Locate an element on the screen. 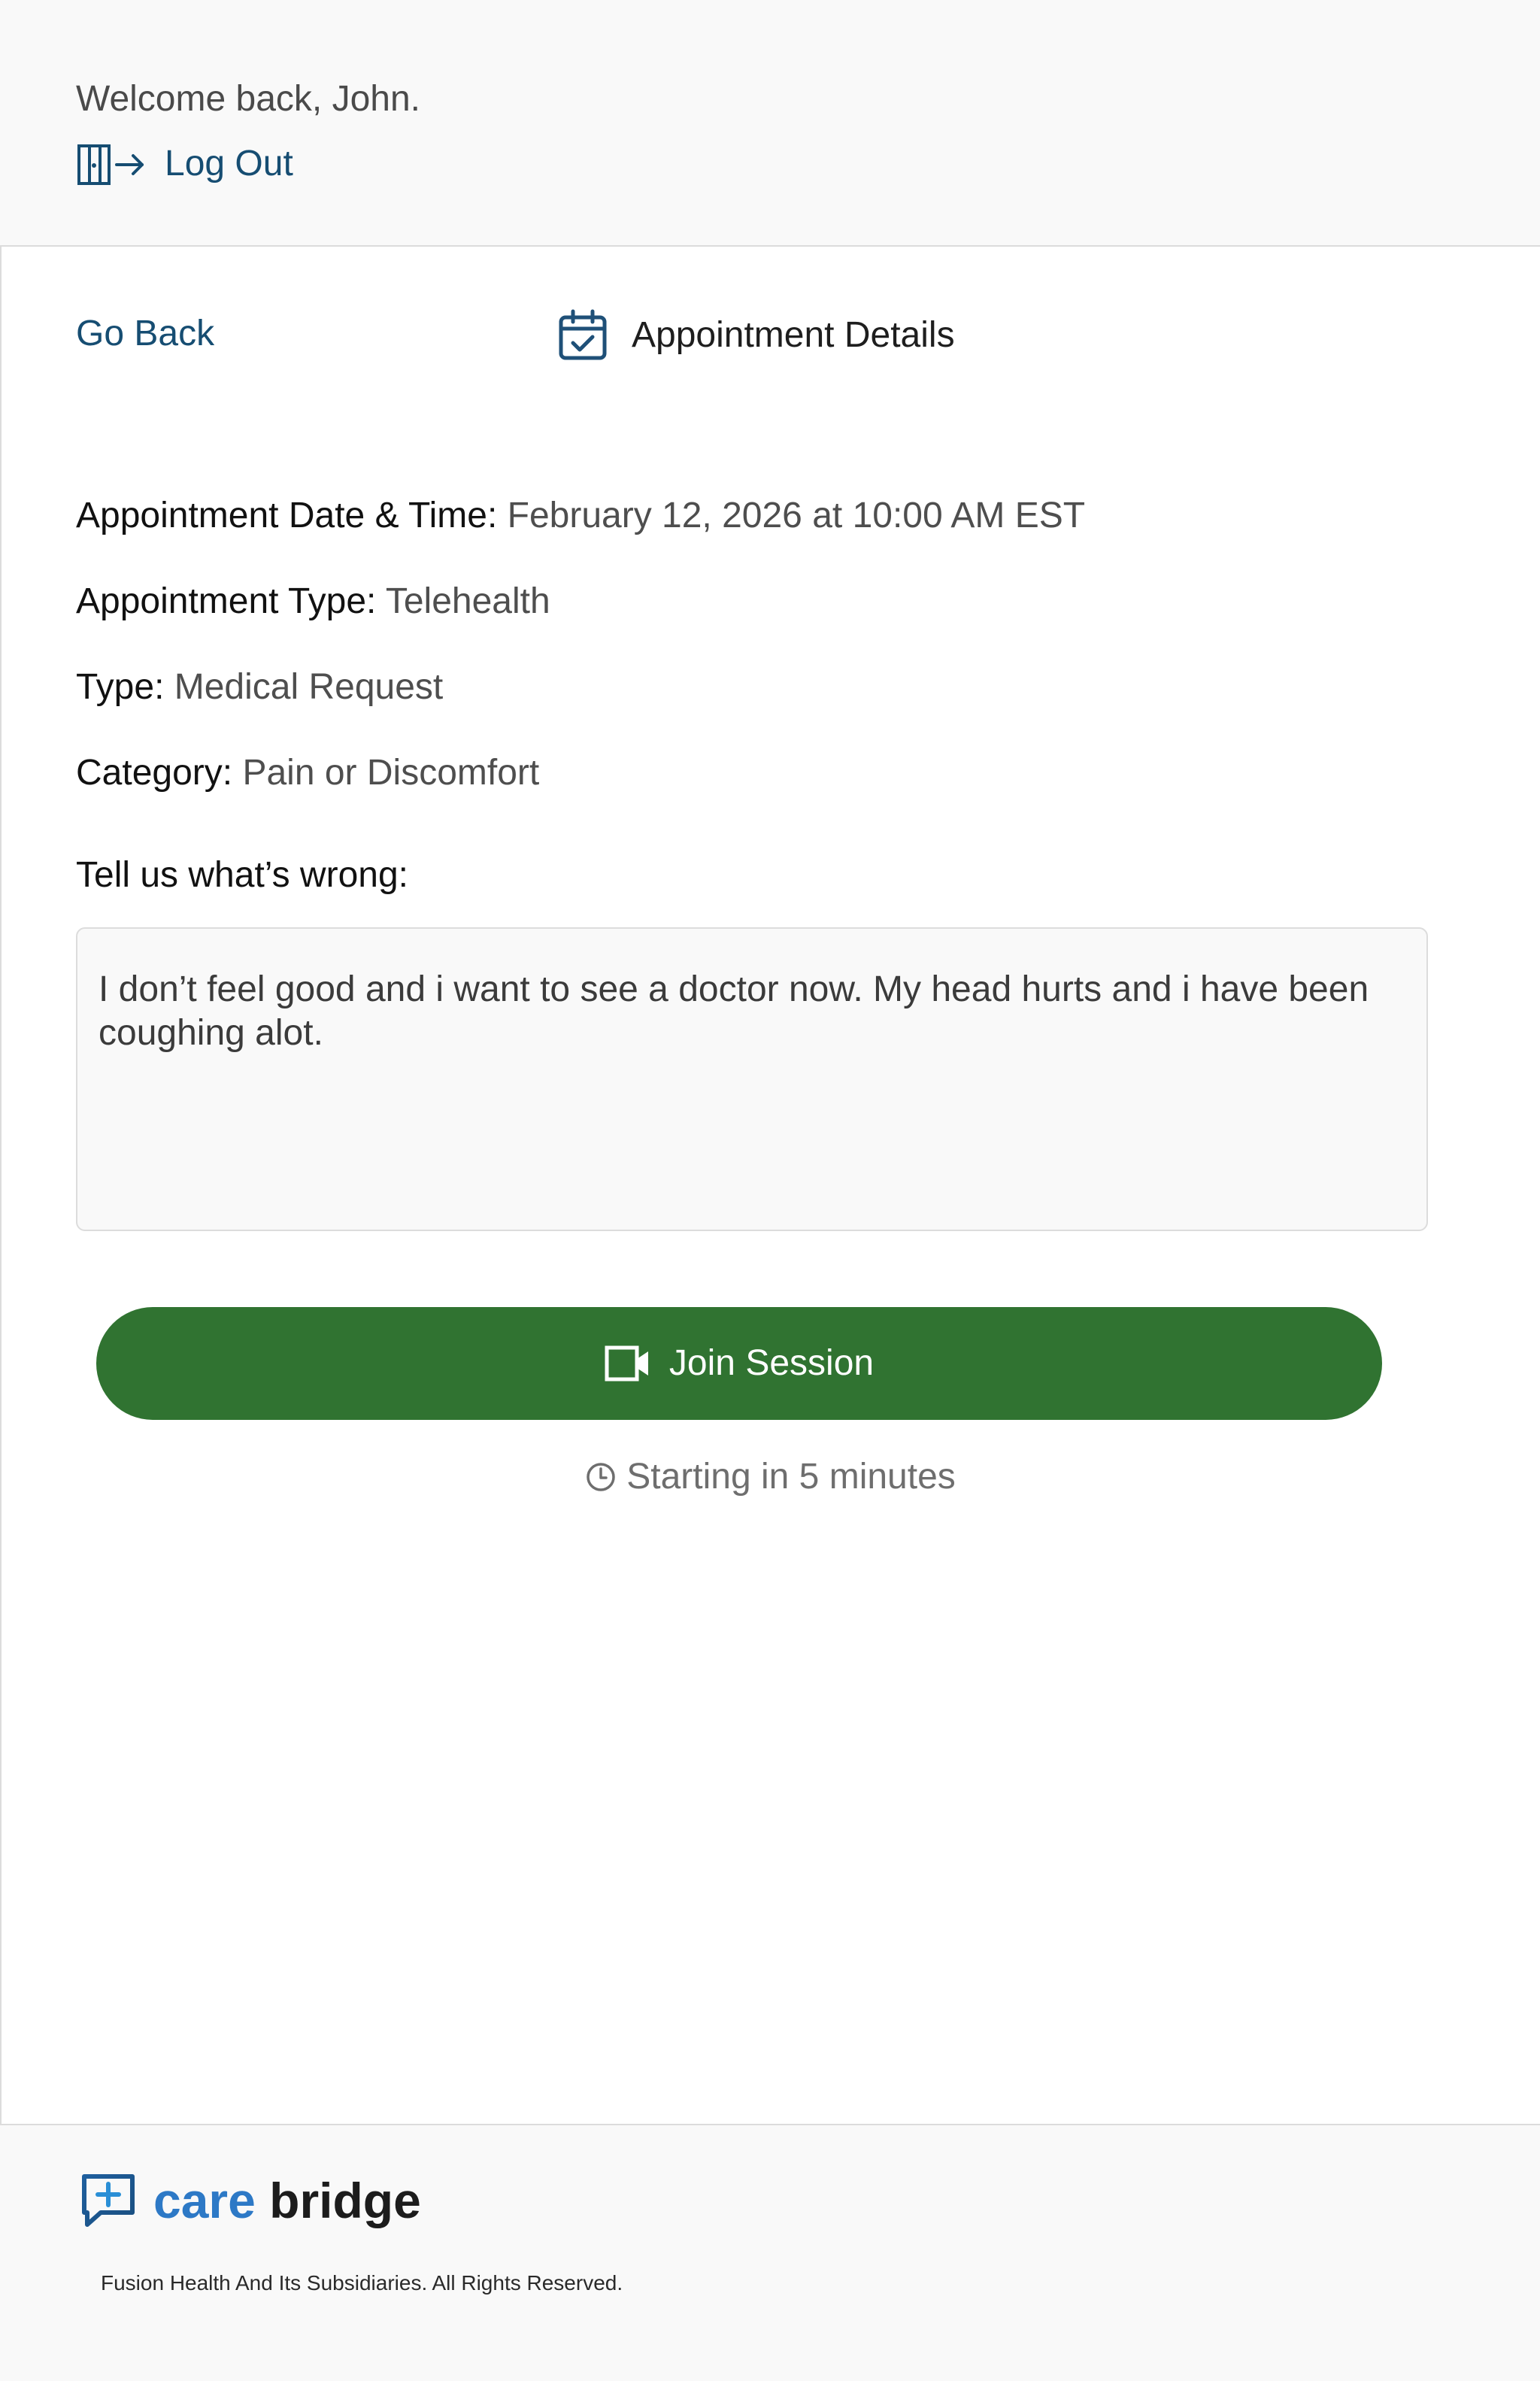  detail-type: Type: Medical Request is located at coordinates (259, 687).